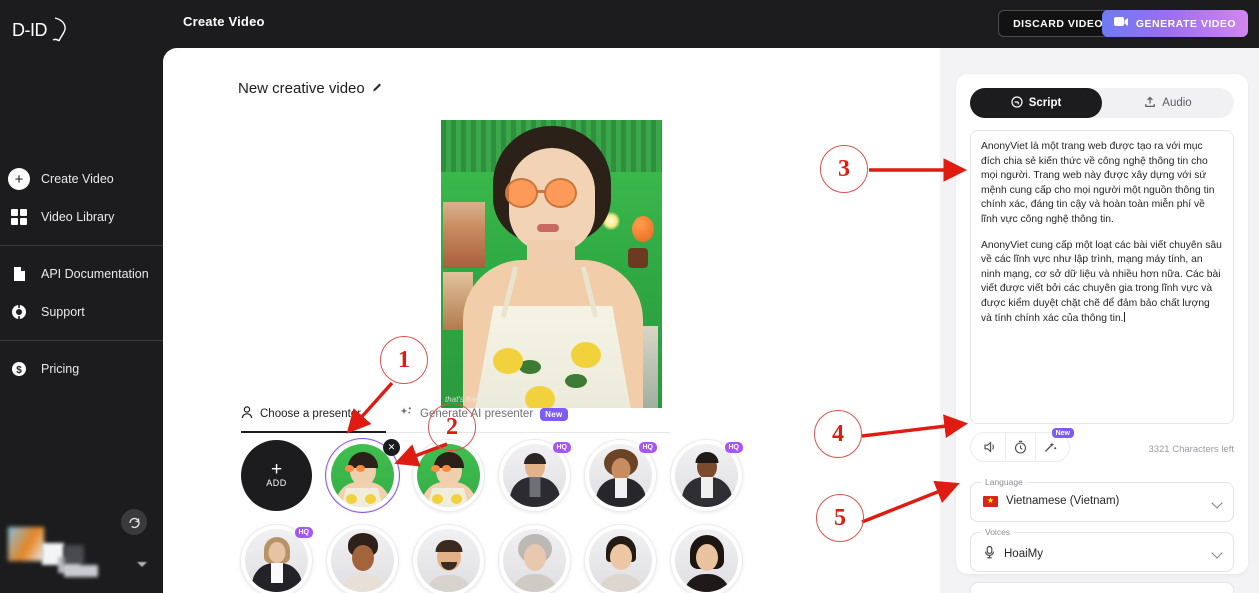  I want to click on sidebar-item-label: API Documentation, so click(95, 274).